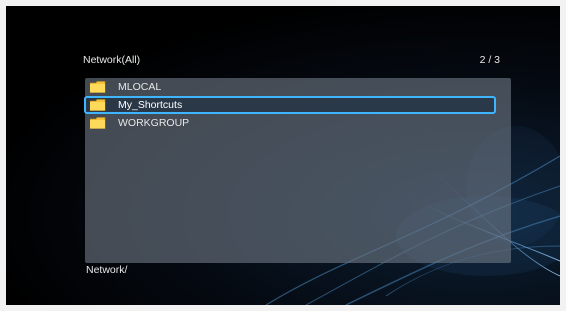 Image resolution: width=566 pixels, height=311 pixels. I want to click on page-title: Network(All), so click(112, 60).